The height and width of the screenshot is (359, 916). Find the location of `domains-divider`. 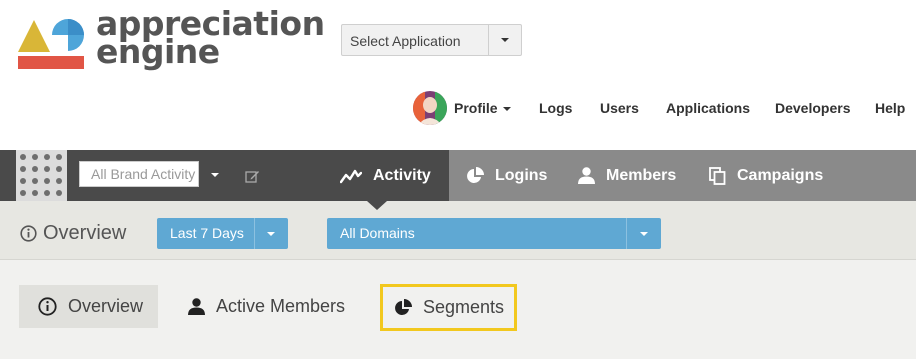

domains-divider is located at coordinates (626, 233).